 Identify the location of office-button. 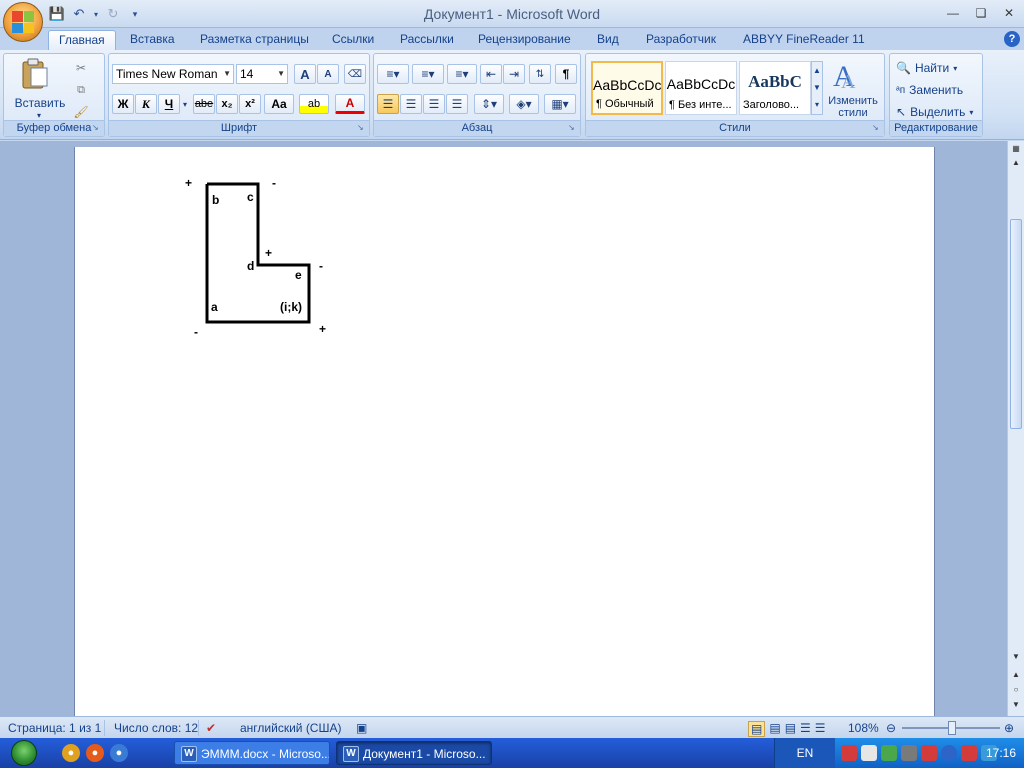
(23, 22).